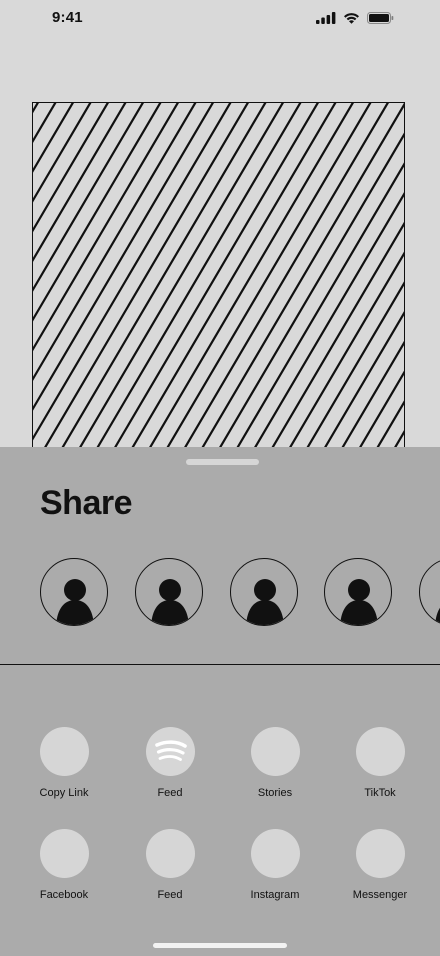 Image resolution: width=440 pixels, height=956 pixels. I want to click on battery-icon, so click(380, 18).